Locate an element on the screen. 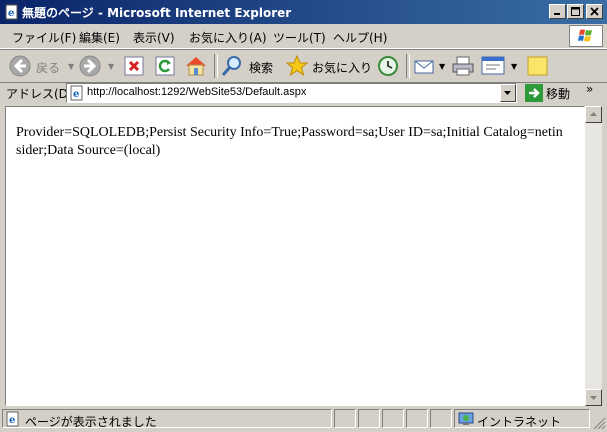  menu-file: ファイル(F) is located at coordinates (44, 37).